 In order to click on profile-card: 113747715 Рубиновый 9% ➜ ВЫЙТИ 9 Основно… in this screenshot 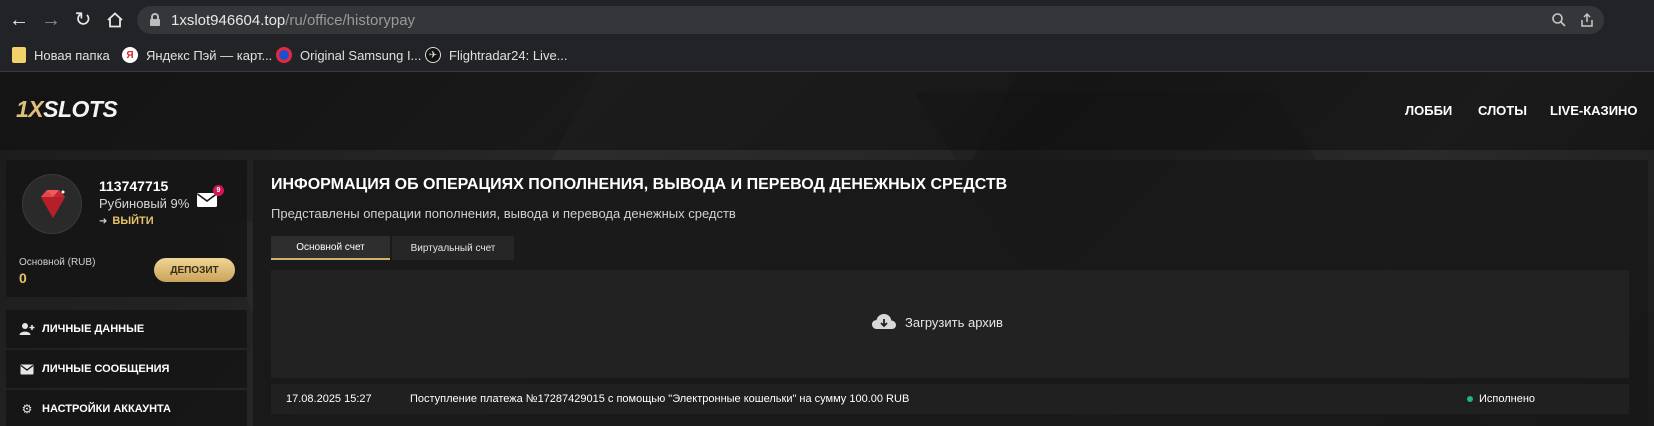, I will do `click(126, 228)`.